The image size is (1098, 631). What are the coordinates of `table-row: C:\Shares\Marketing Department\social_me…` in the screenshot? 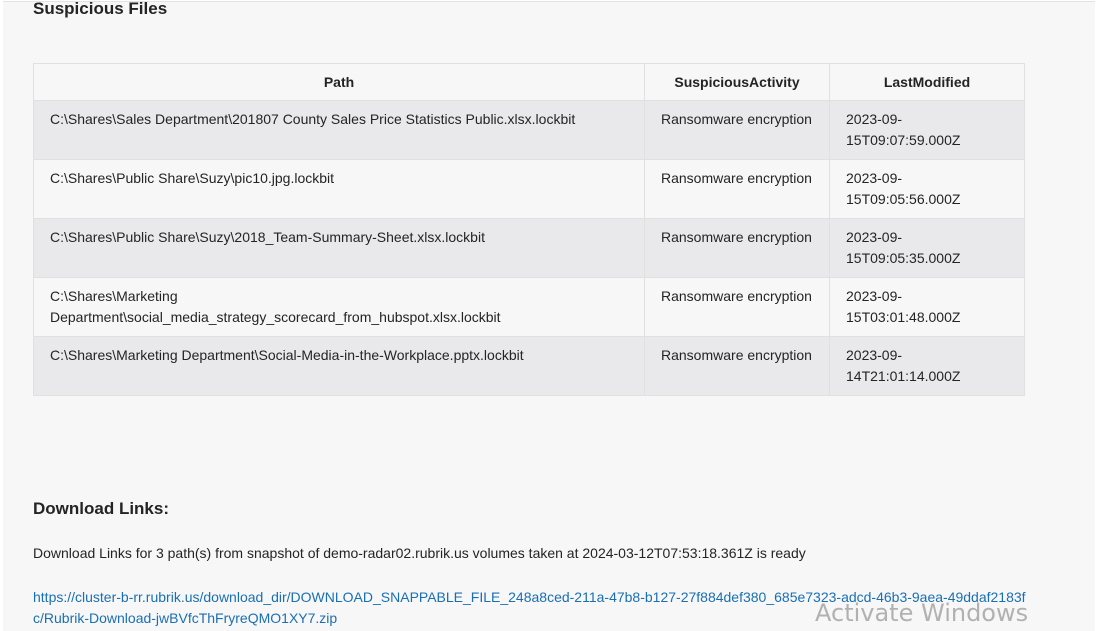 It's located at (529, 307).